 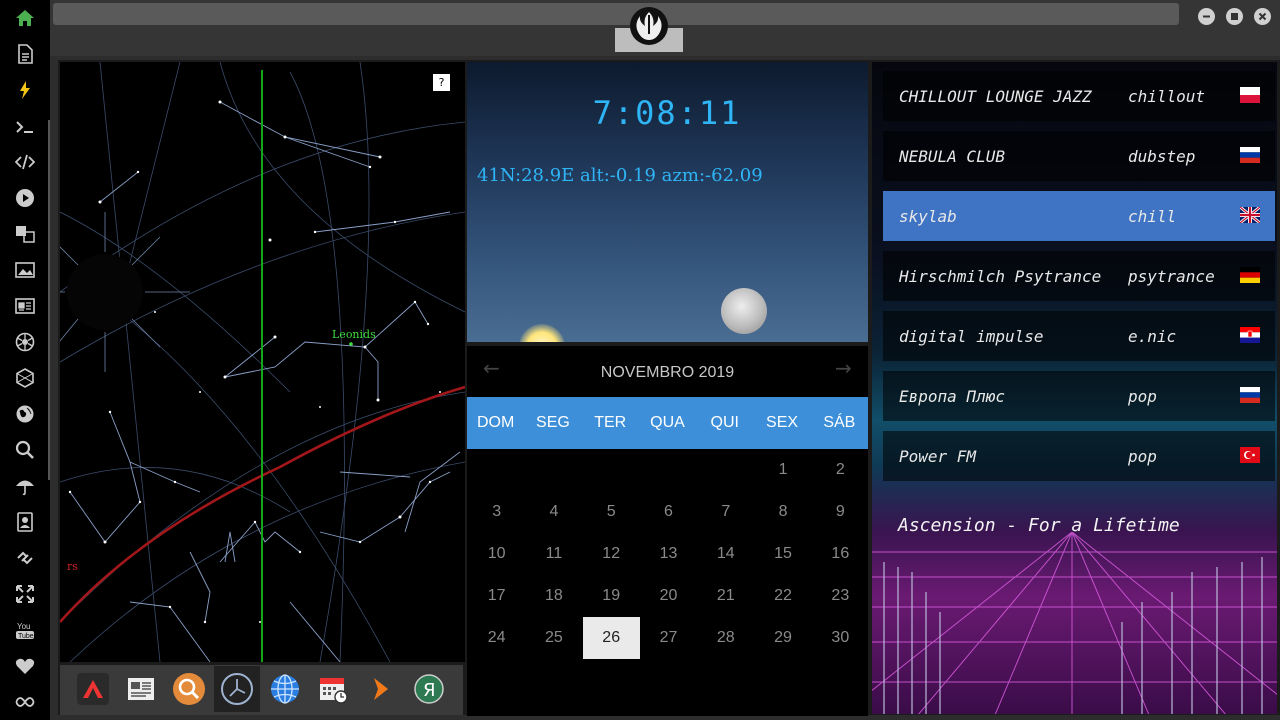 I want to click on heart-icon, so click(x=25, y=666).